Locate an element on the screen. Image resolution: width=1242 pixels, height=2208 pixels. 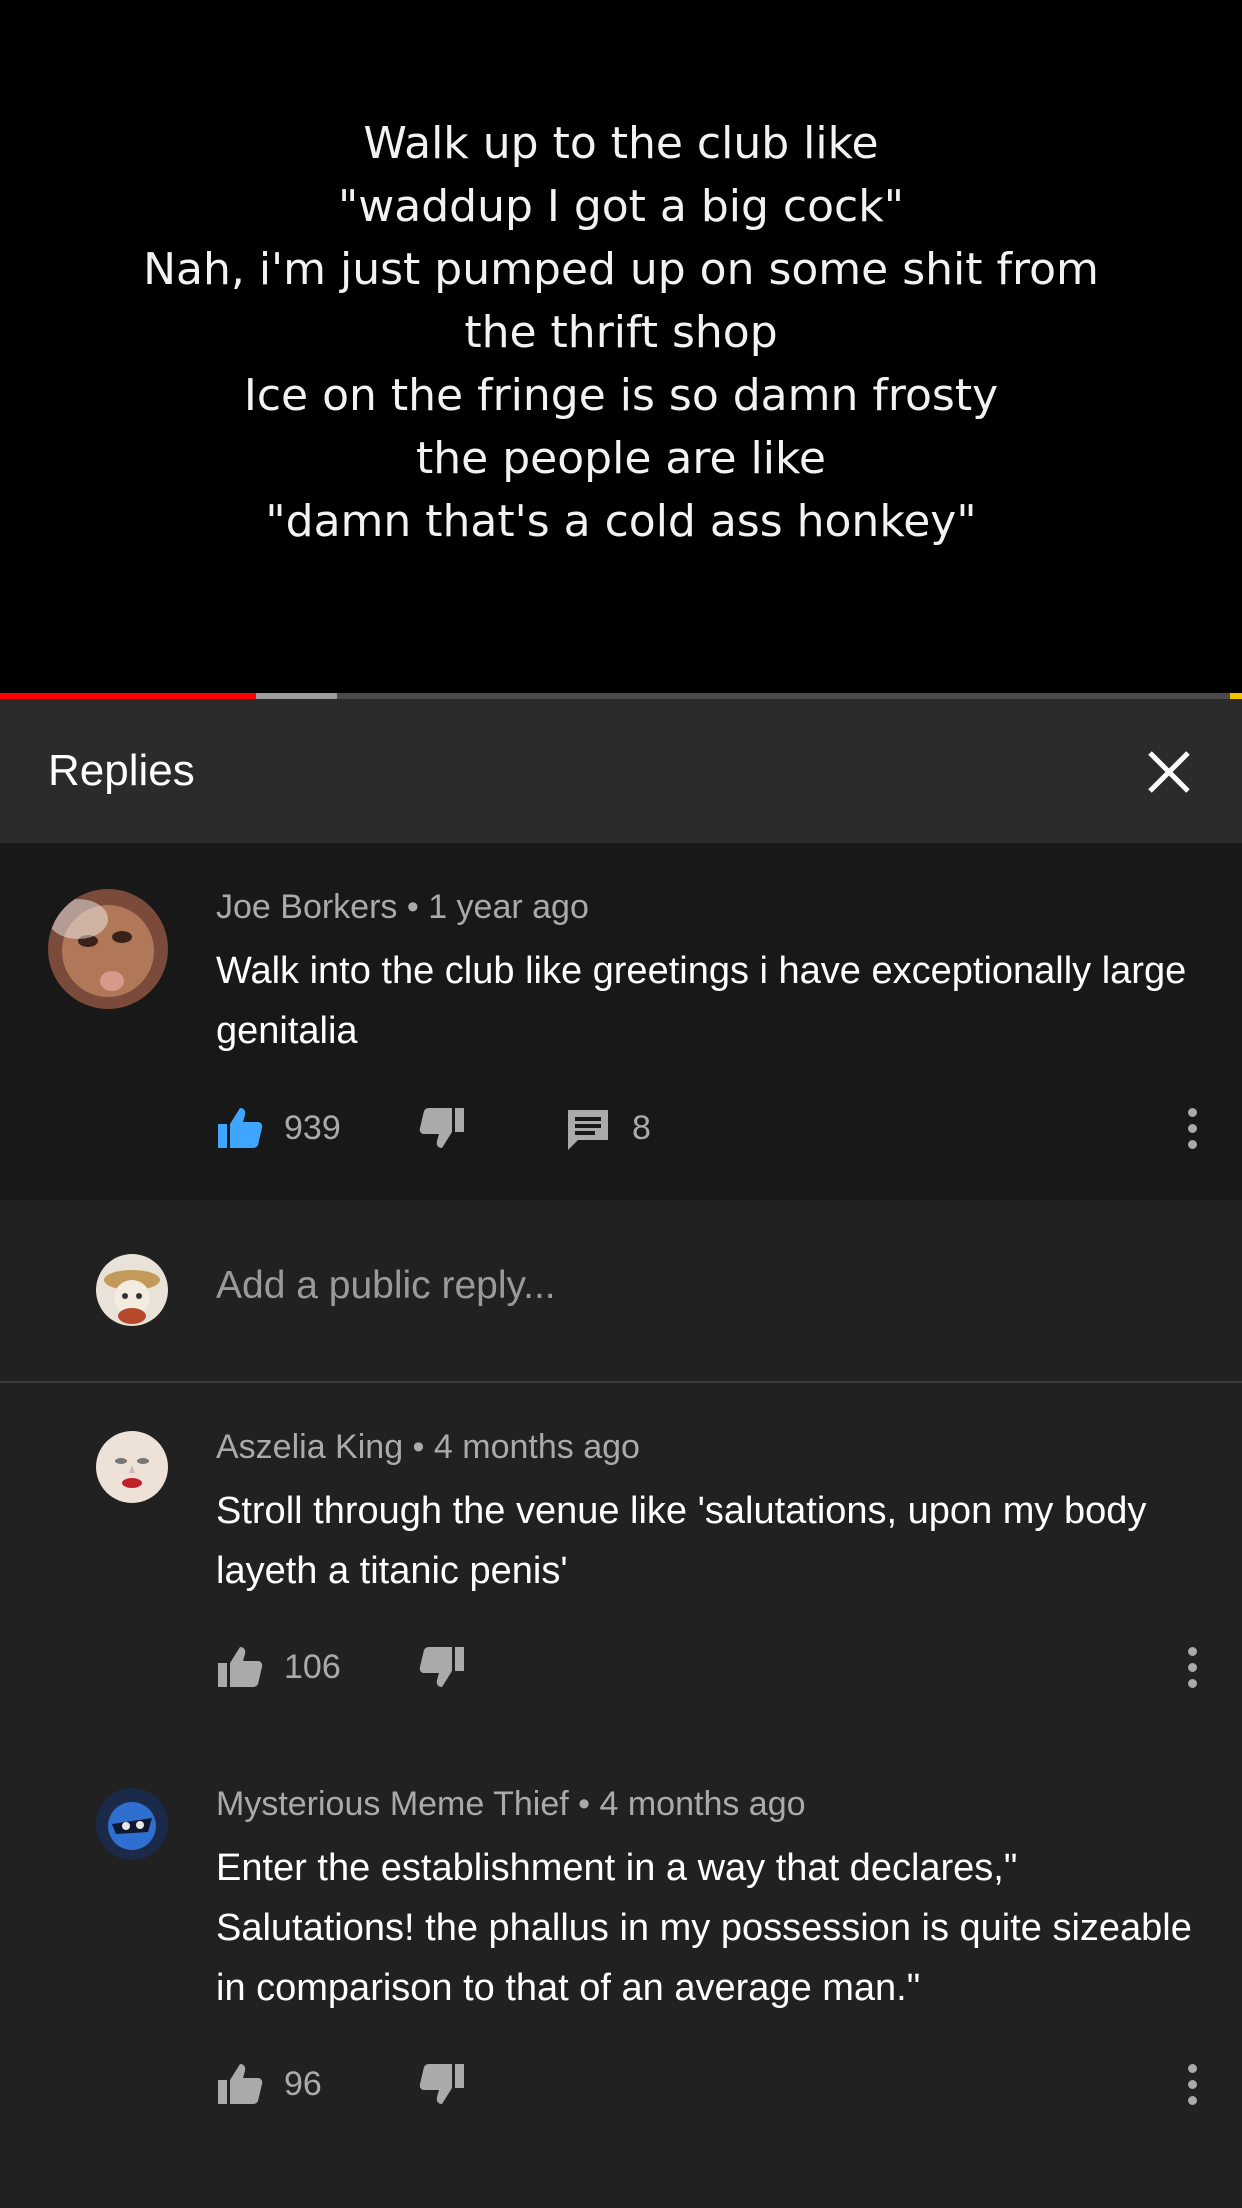
comment-author: Joe Borkers is located at coordinates (306, 907).